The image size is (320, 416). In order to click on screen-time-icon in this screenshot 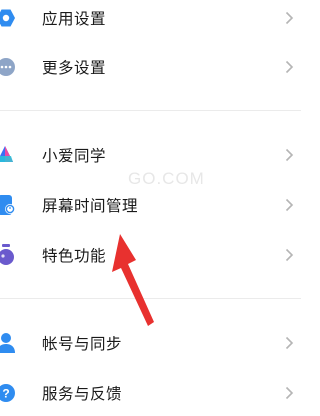, I will do `click(10, 205)`.